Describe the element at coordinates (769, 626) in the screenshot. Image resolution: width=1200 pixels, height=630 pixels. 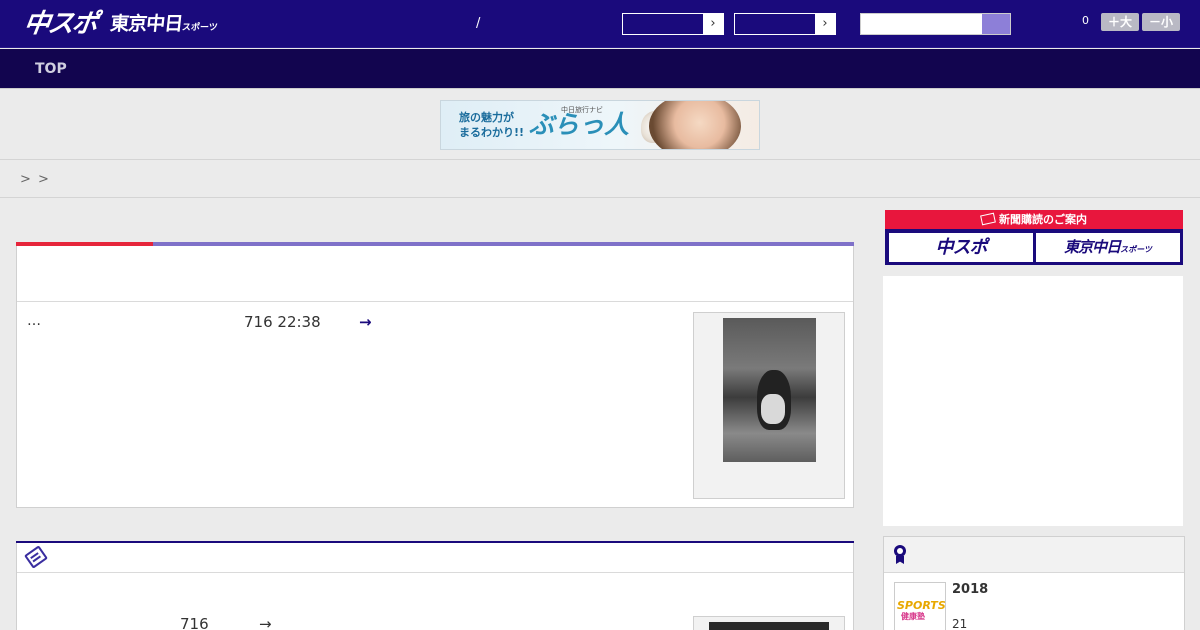
I see `news-photo` at that location.